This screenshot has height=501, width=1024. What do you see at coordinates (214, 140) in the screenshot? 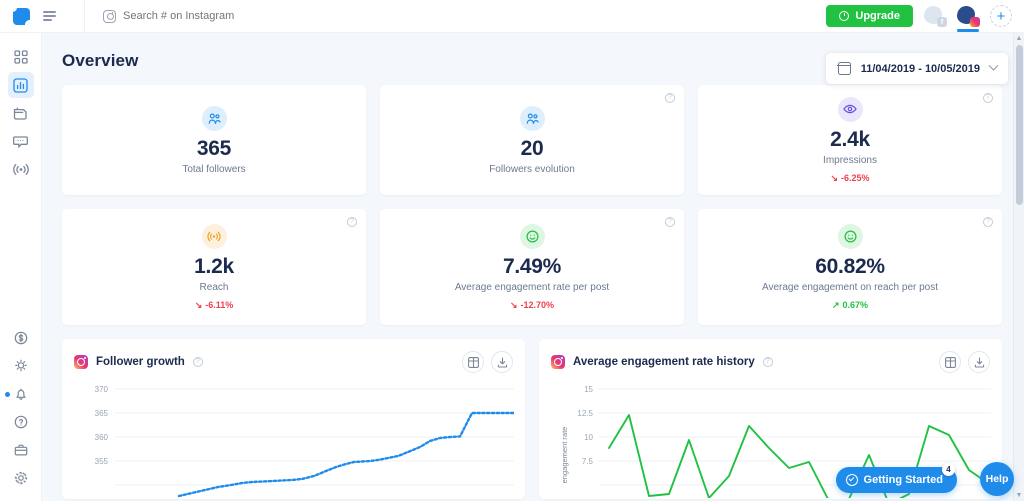
I see `stat-card-total-followers: 365 Total followers` at bounding box center [214, 140].